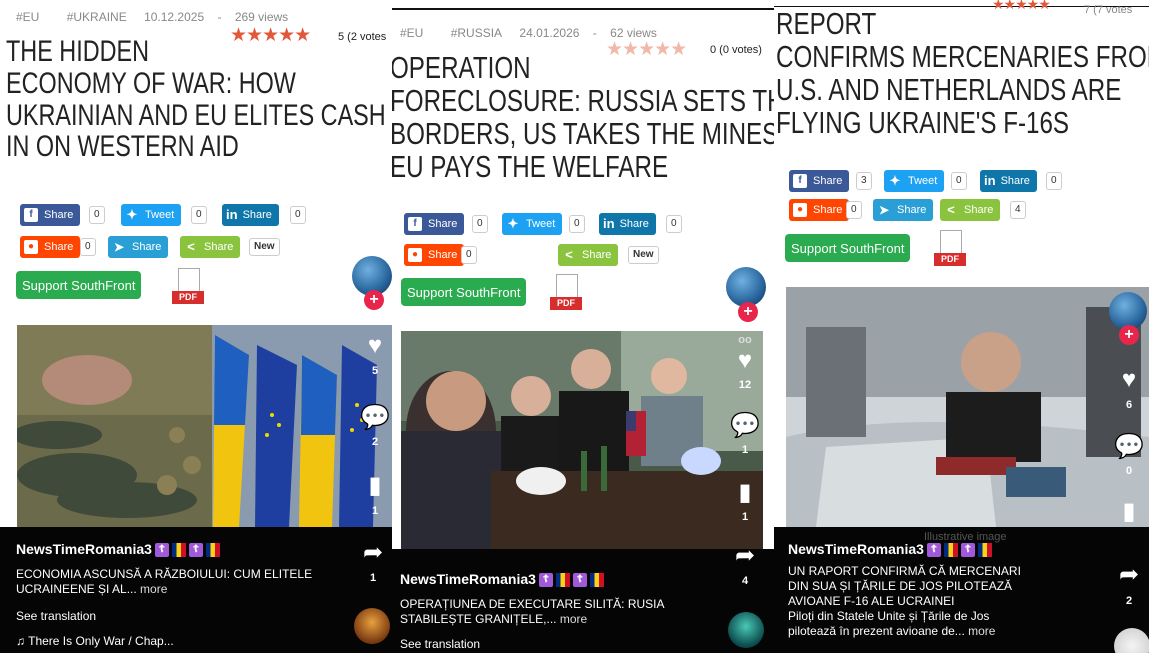 The height and width of the screenshot is (653, 1149). Describe the element at coordinates (895, 180) in the screenshot. I see `twitter-icon: ✦` at that location.